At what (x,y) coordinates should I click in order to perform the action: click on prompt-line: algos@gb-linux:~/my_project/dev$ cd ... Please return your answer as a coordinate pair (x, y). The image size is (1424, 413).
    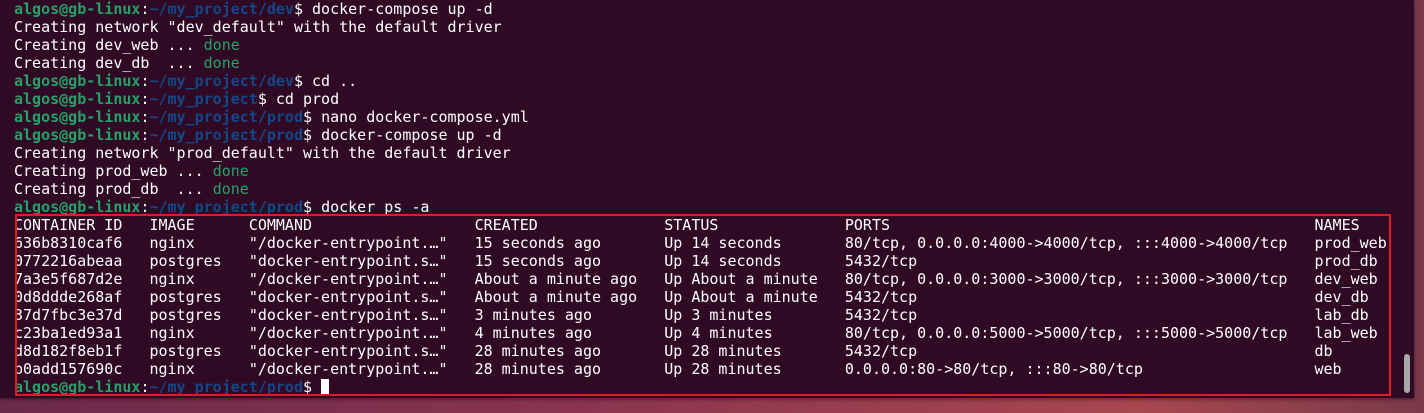
    Looking at the image, I should click on (700, 81).